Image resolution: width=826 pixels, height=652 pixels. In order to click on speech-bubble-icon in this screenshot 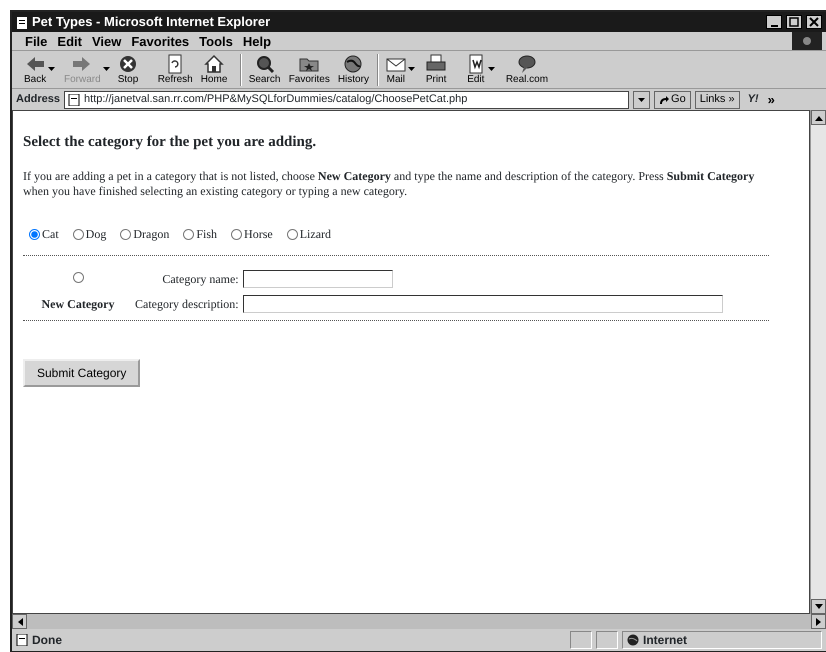, I will do `click(526, 64)`.